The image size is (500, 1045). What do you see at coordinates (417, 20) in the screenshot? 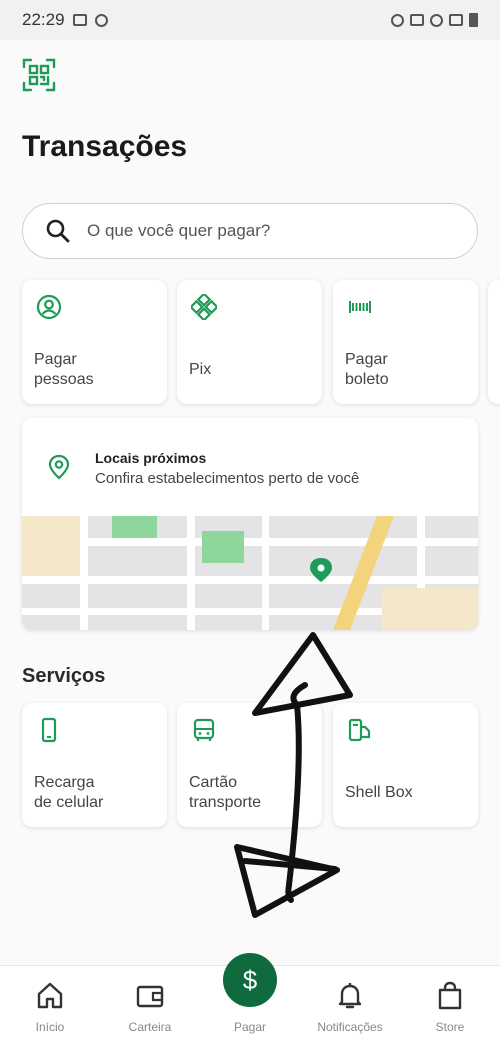
I see `mute-icon` at bounding box center [417, 20].